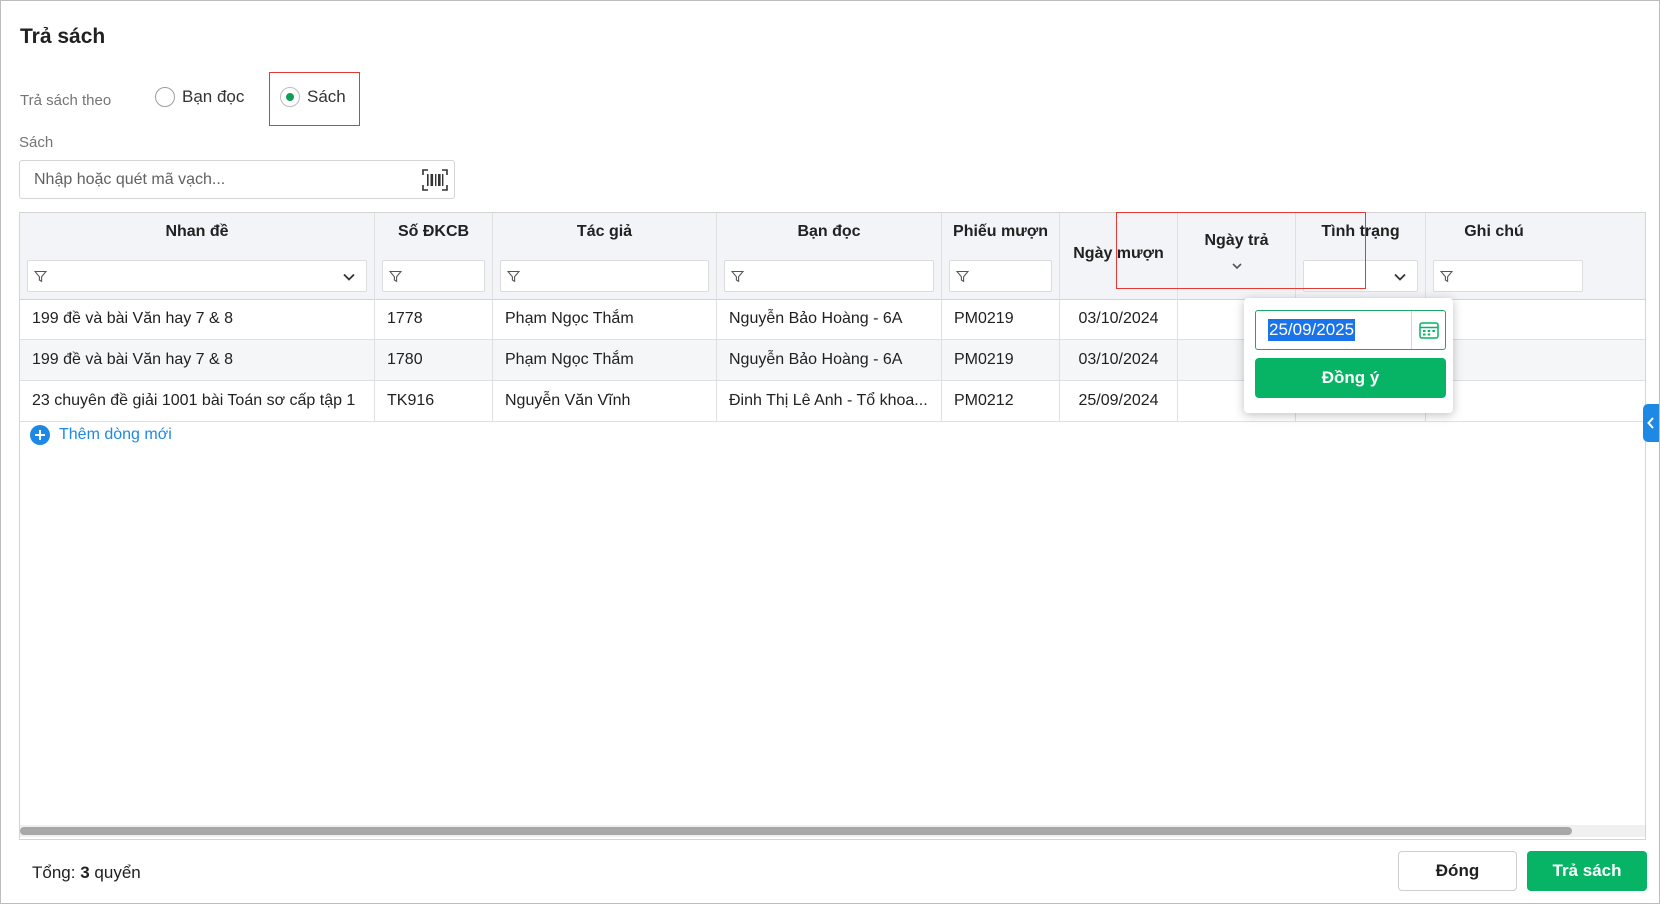 Image resolution: width=1660 pixels, height=904 pixels. What do you see at coordinates (434, 360) in the screenshot?
I see `cell-registration-no: 1780` at bounding box center [434, 360].